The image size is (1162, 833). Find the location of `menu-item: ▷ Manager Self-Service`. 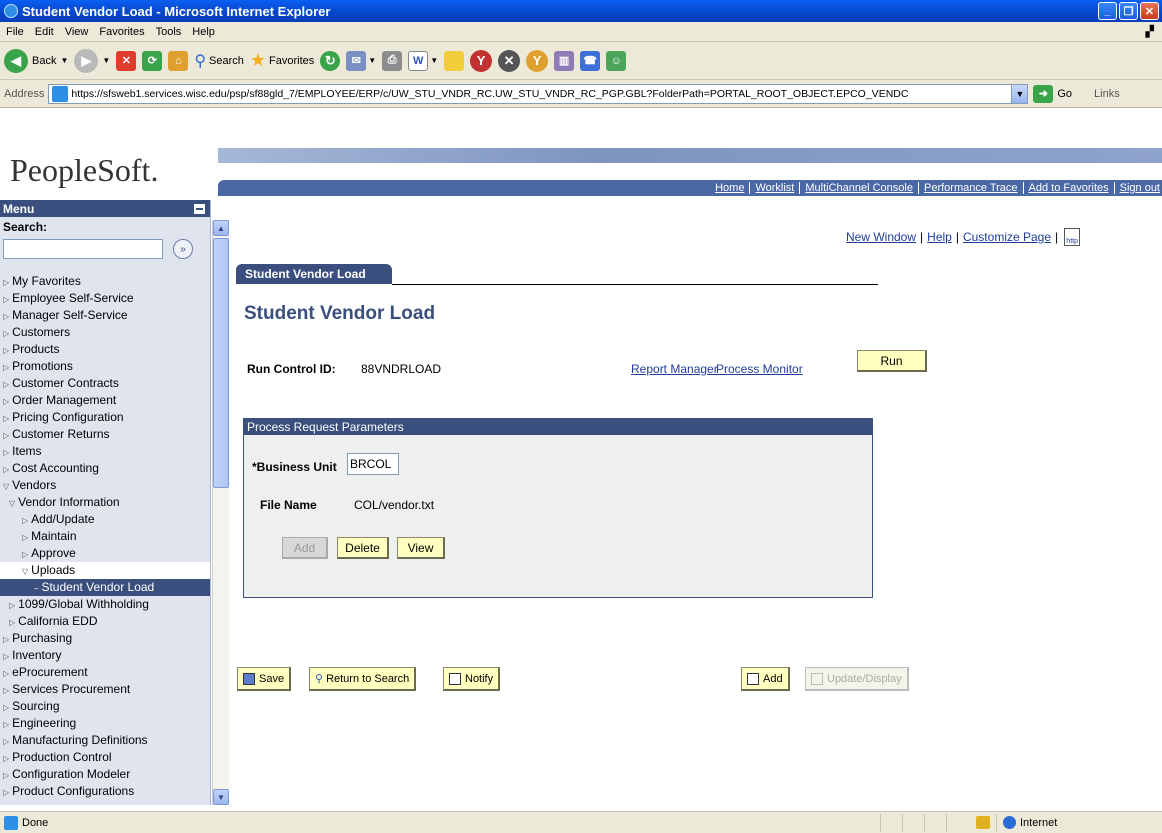

menu-item: ▷ Manager Self-Service is located at coordinates (105, 315).